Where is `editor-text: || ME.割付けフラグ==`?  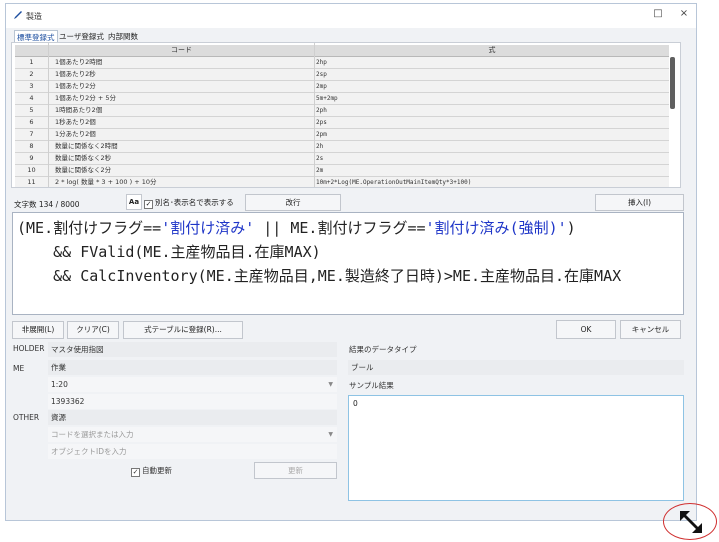
editor-text: || ME.割付けフラグ== is located at coordinates (340, 228).